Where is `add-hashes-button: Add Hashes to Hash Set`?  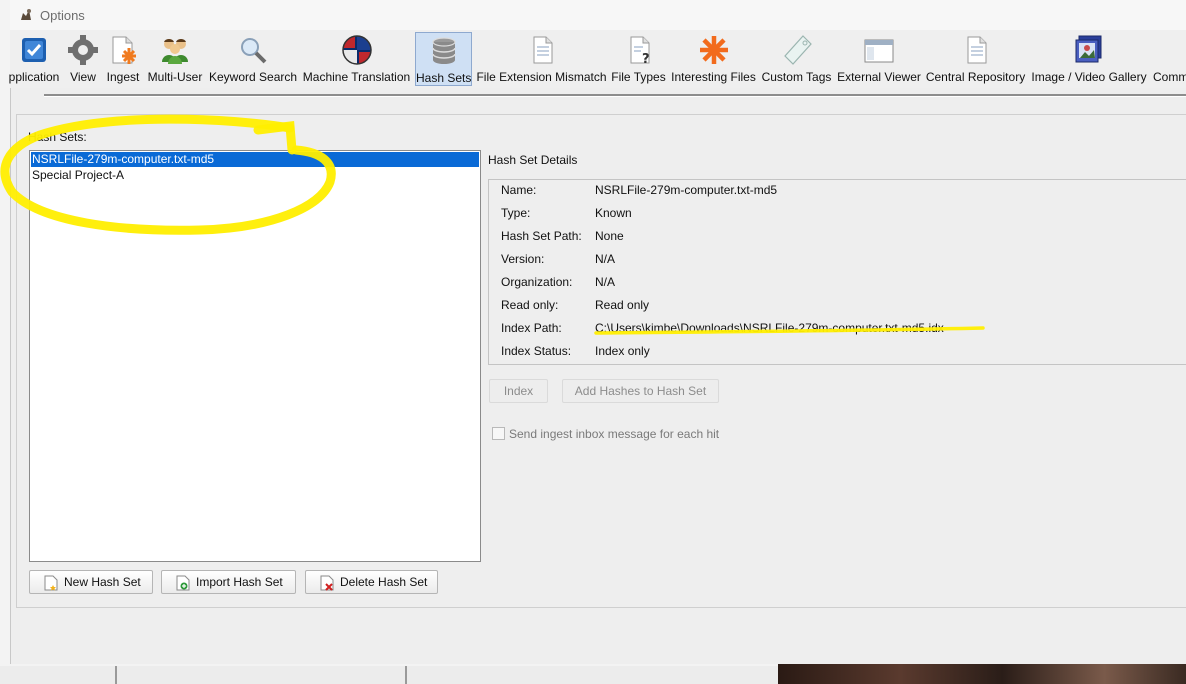 add-hashes-button: Add Hashes to Hash Set is located at coordinates (640, 391).